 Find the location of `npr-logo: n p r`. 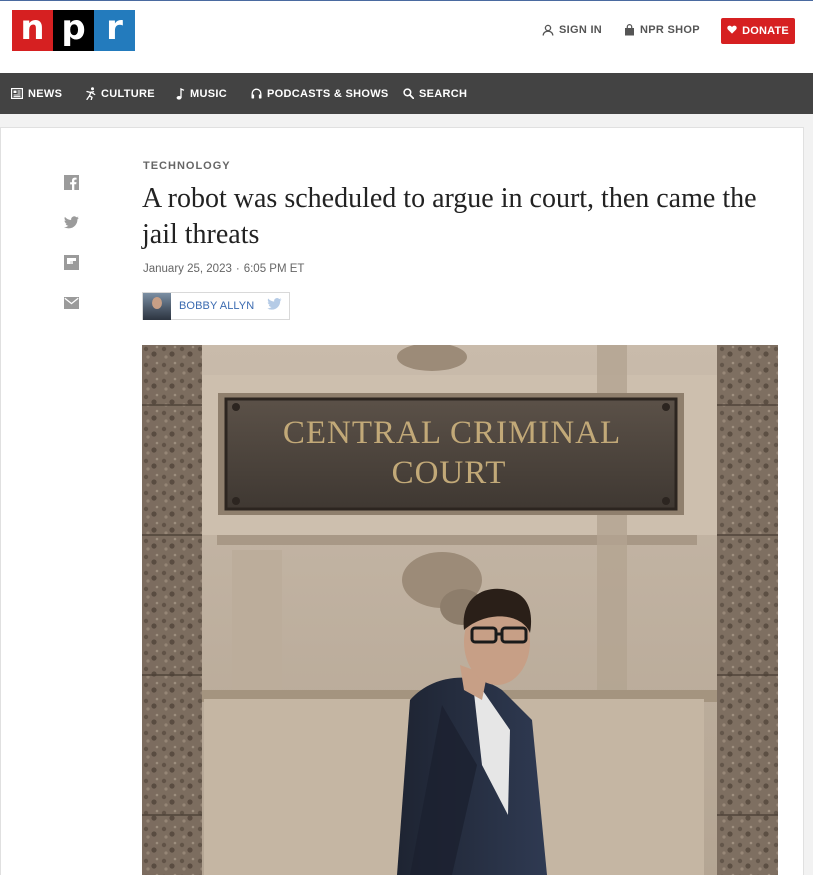

npr-logo: n p r is located at coordinates (73, 30).